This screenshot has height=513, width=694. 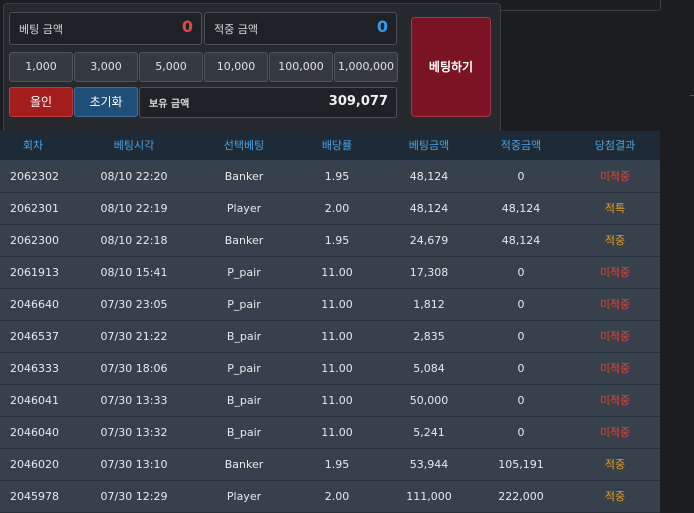 I want to click on cell-round: 2062301, so click(x=34, y=208).